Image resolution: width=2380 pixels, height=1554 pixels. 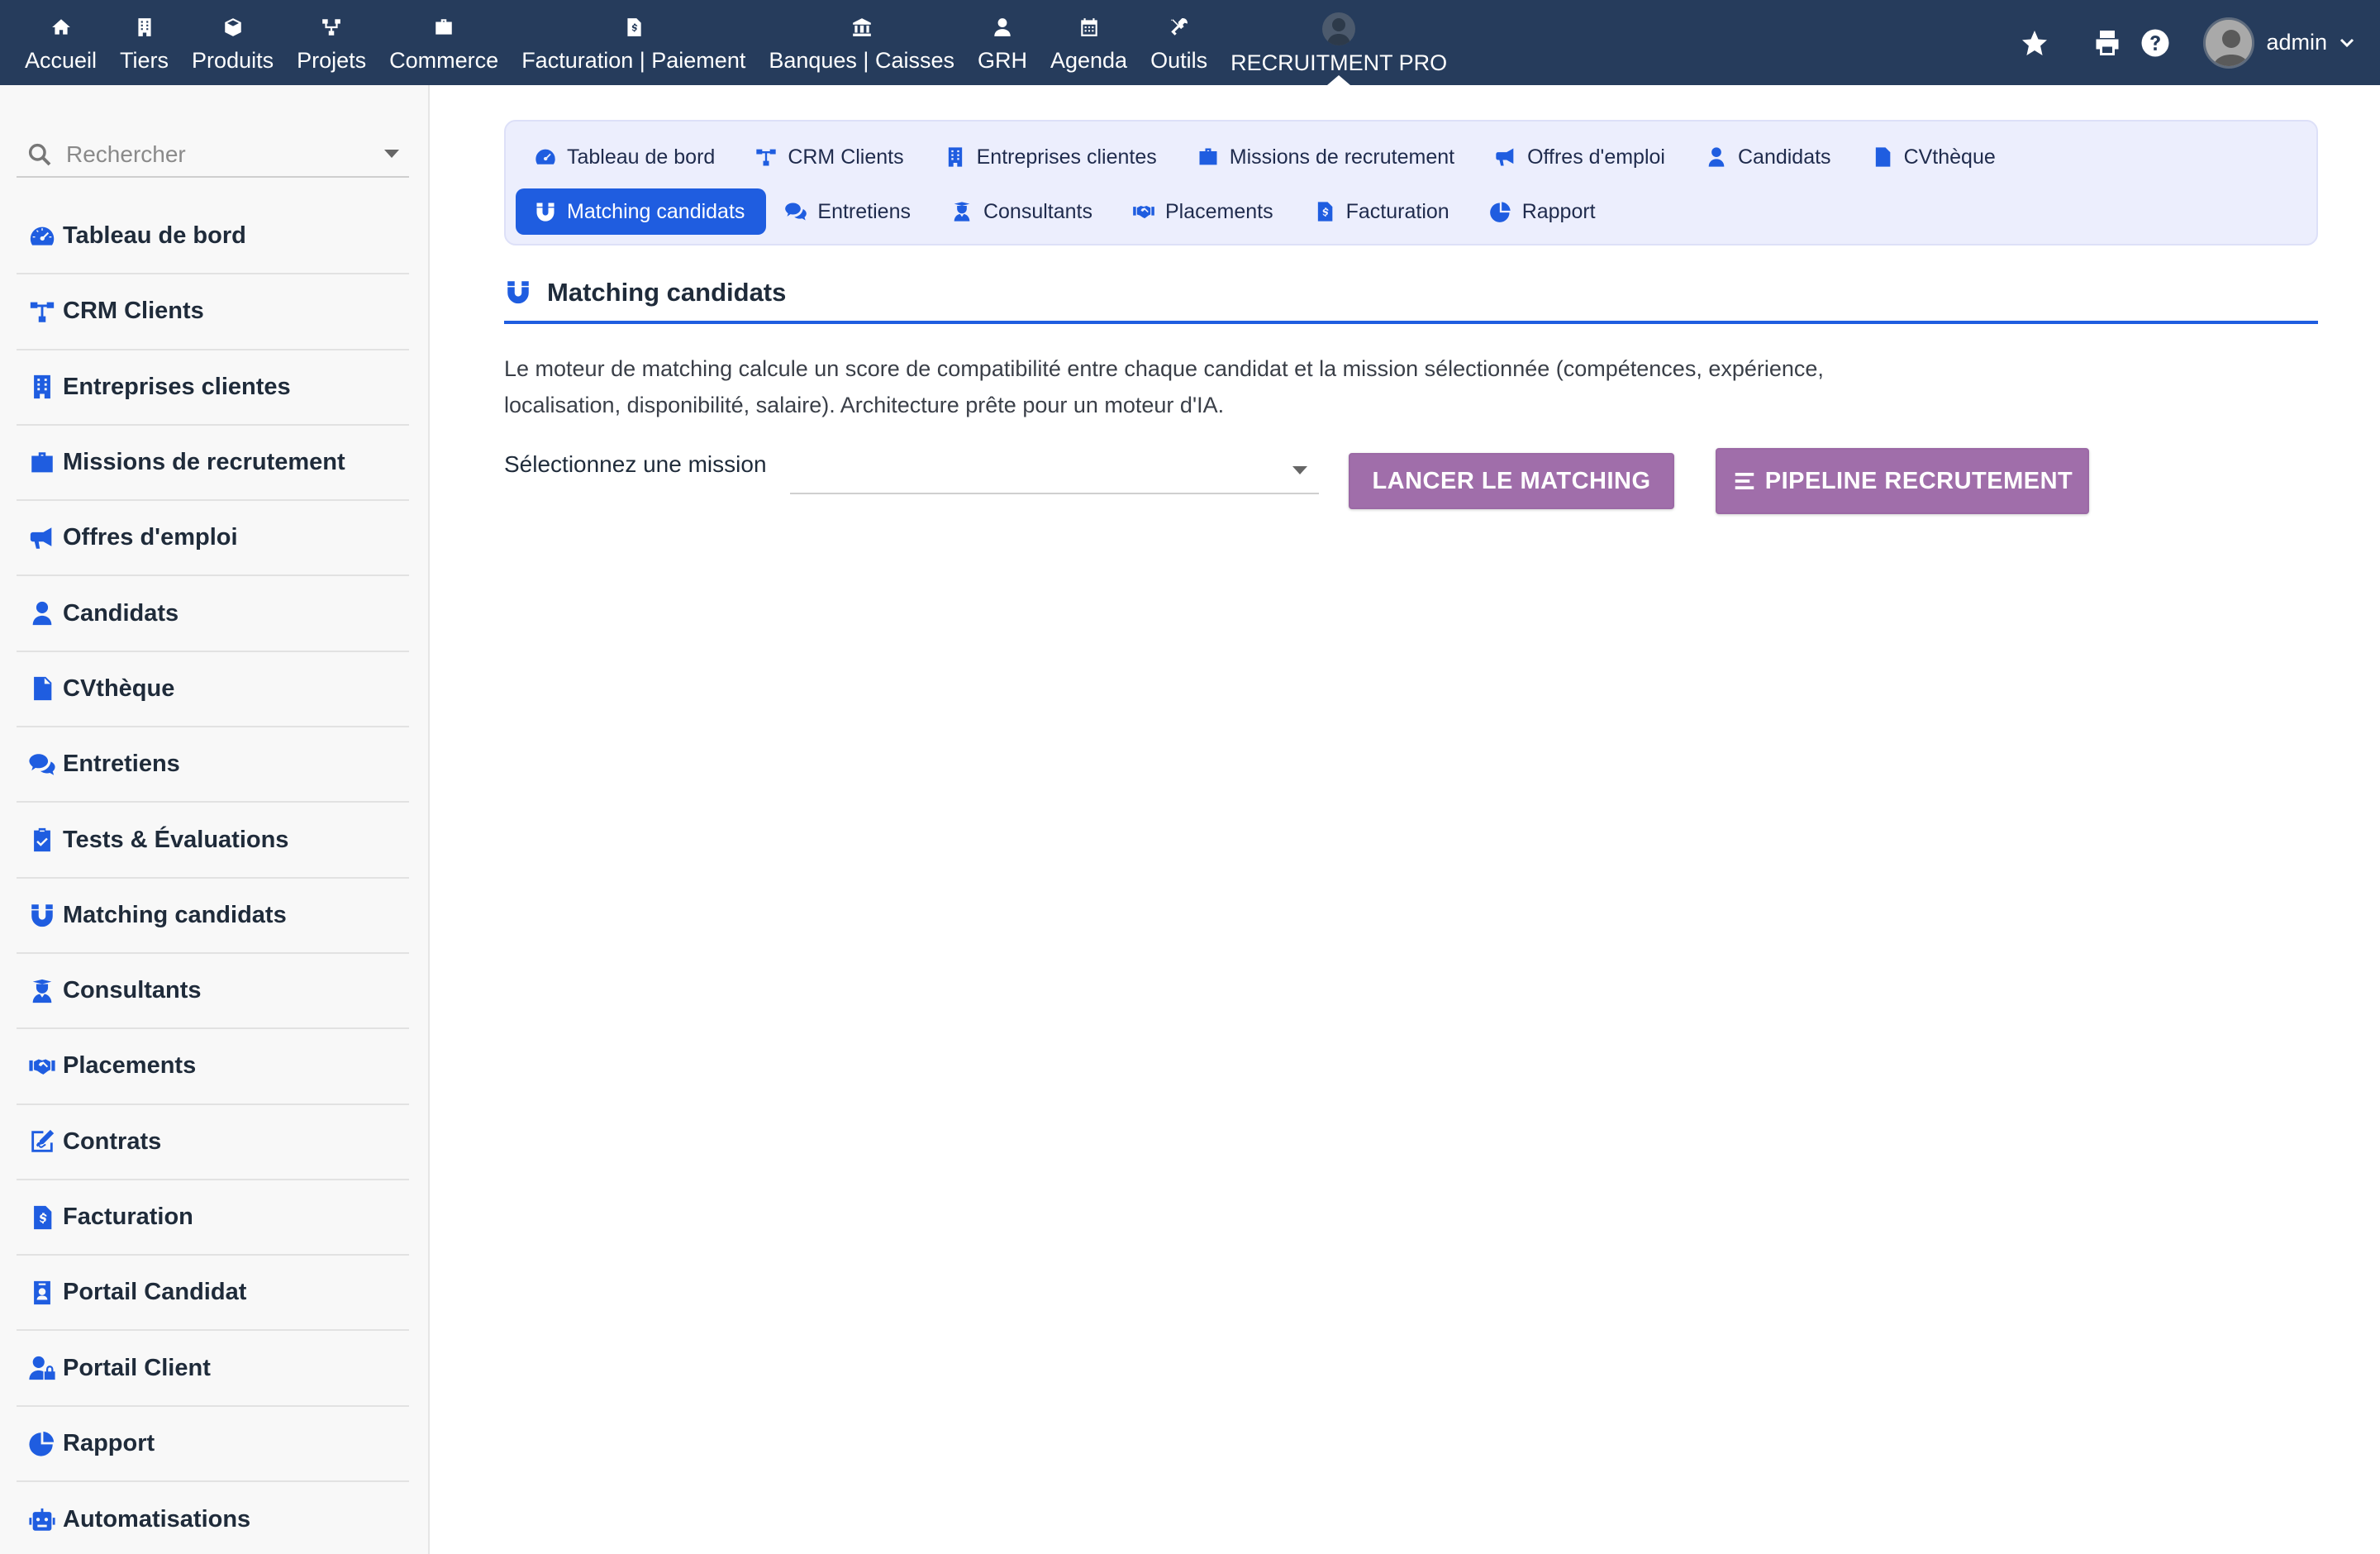 What do you see at coordinates (121, 764) in the screenshot?
I see `sidebar-item-label: Entretiens` at bounding box center [121, 764].